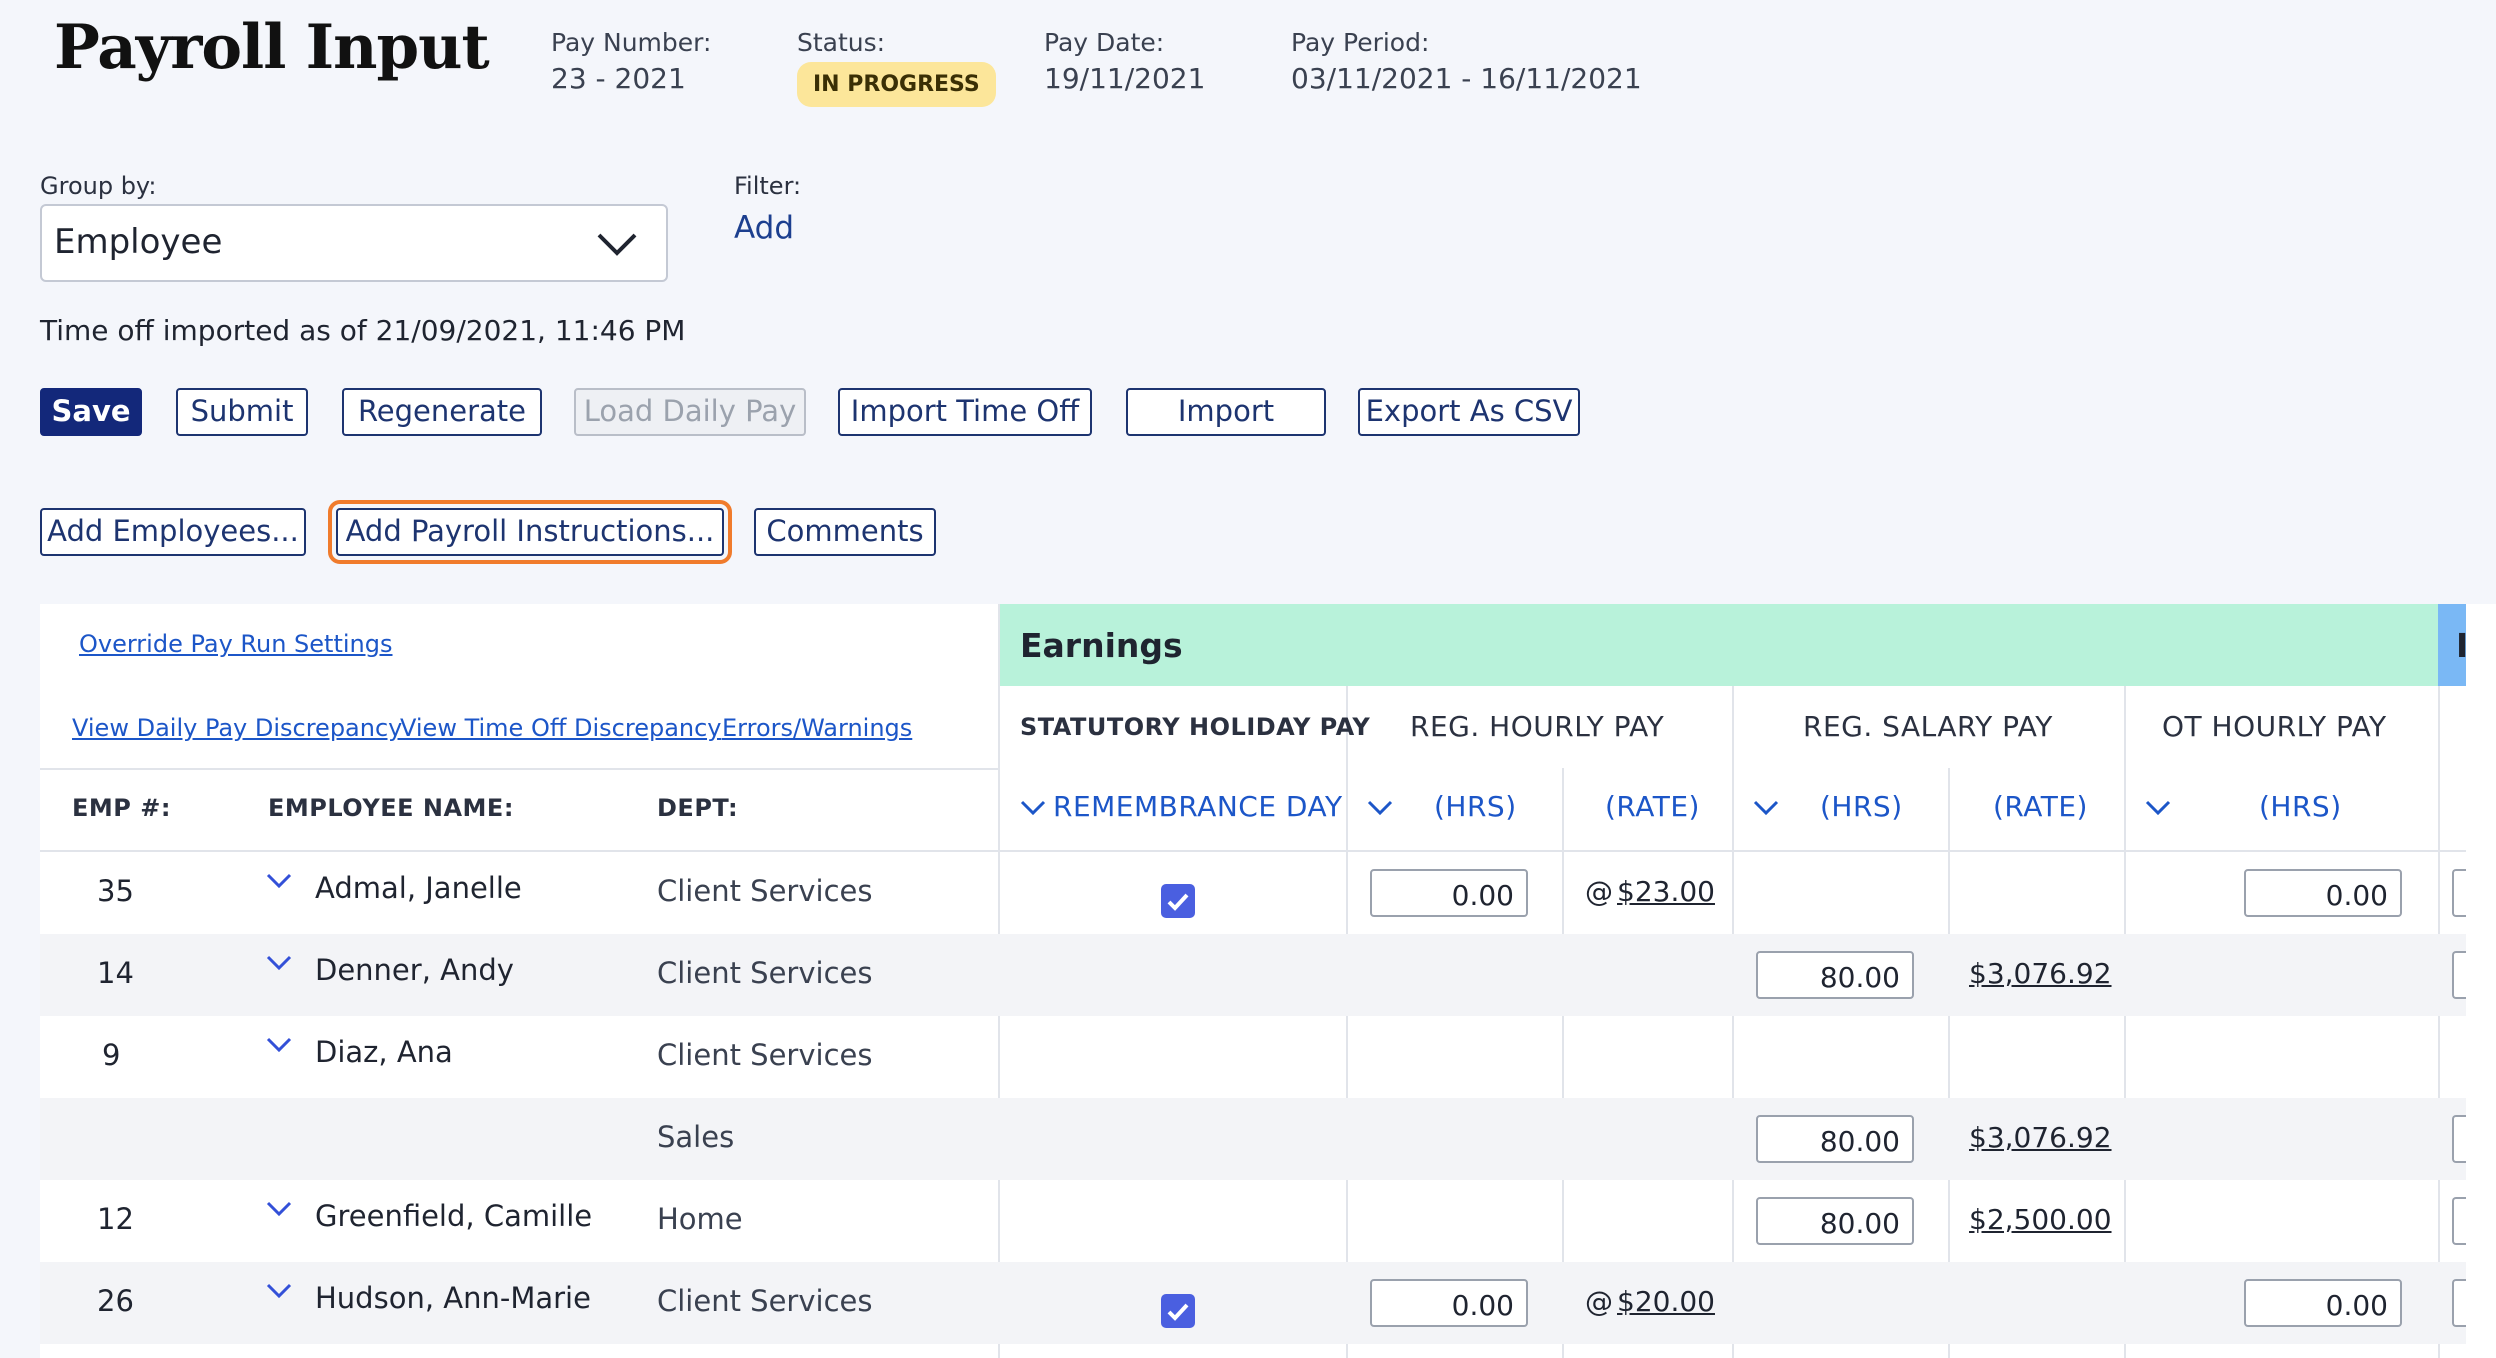 Image resolution: width=2496 pixels, height=1358 pixels. What do you see at coordinates (115, 973) in the screenshot?
I see `emp-number: 14` at bounding box center [115, 973].